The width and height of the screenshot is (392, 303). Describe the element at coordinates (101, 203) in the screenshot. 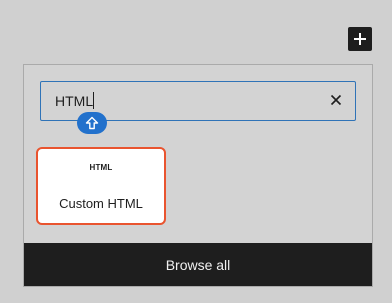

I see `block-item-label: Custom HTML` at that location.